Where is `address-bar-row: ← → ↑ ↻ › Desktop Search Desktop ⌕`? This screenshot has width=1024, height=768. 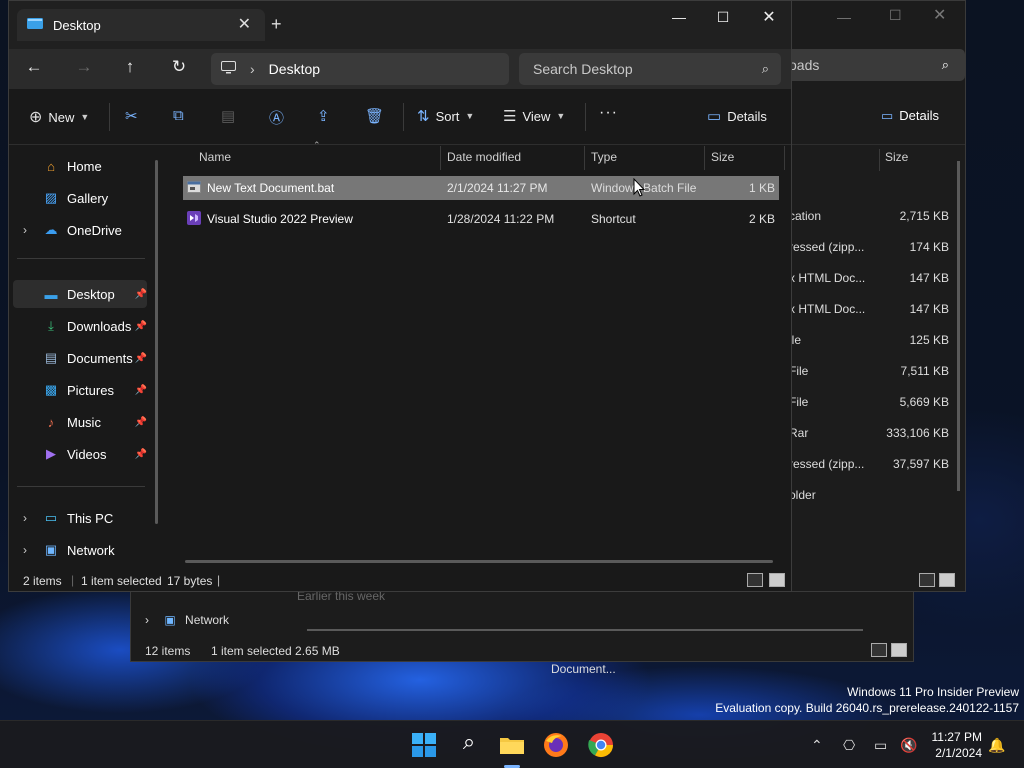 address-bar-row: ← → ↑ ↻ › Desktop Search Desktop ⌕ is located at coordinates (400, 69).